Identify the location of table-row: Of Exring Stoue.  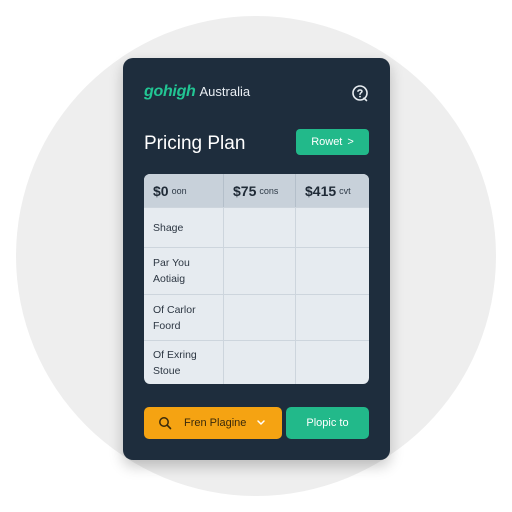
(256, 362).